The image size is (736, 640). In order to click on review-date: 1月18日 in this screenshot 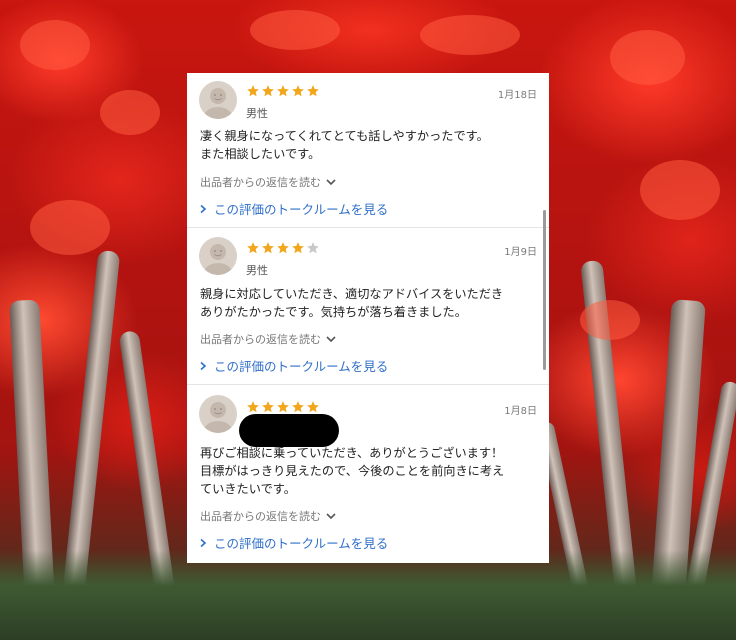, I will do `click(517, 95)`.